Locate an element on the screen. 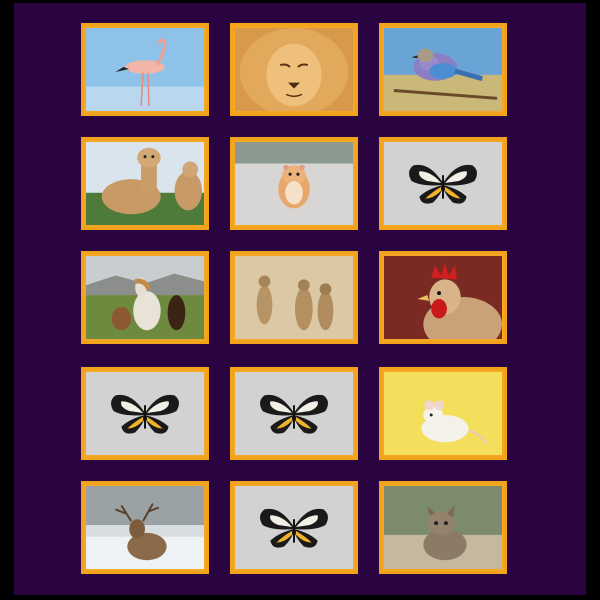 This screenshot has height=600, width=600. card-flamingo is located at coordinates (145, 69).